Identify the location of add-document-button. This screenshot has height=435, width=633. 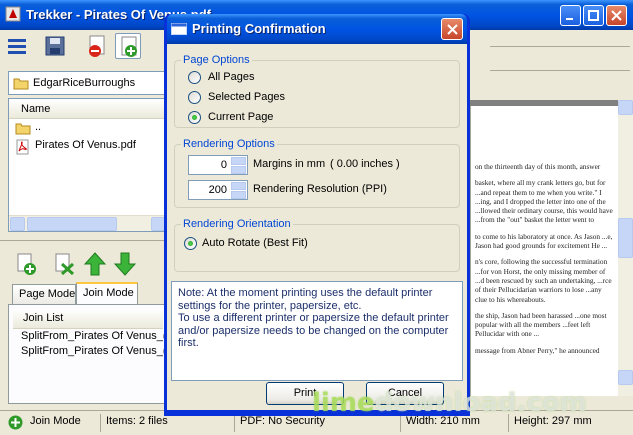
(128, 46).